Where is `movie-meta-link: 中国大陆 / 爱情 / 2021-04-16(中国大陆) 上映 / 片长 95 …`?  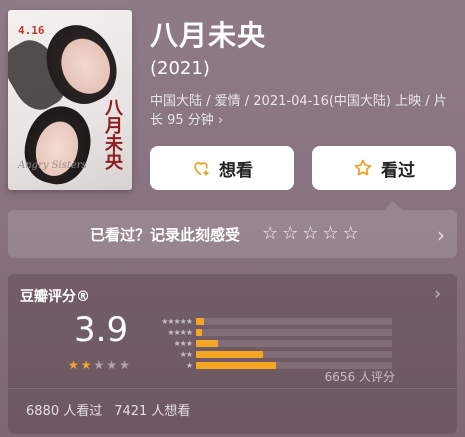
movie-meta-link: 中国大陆 / 爱情 / 2021-04-16(中国大陆) 上映 / 片长 95 … is located at coordinates (302, 111).